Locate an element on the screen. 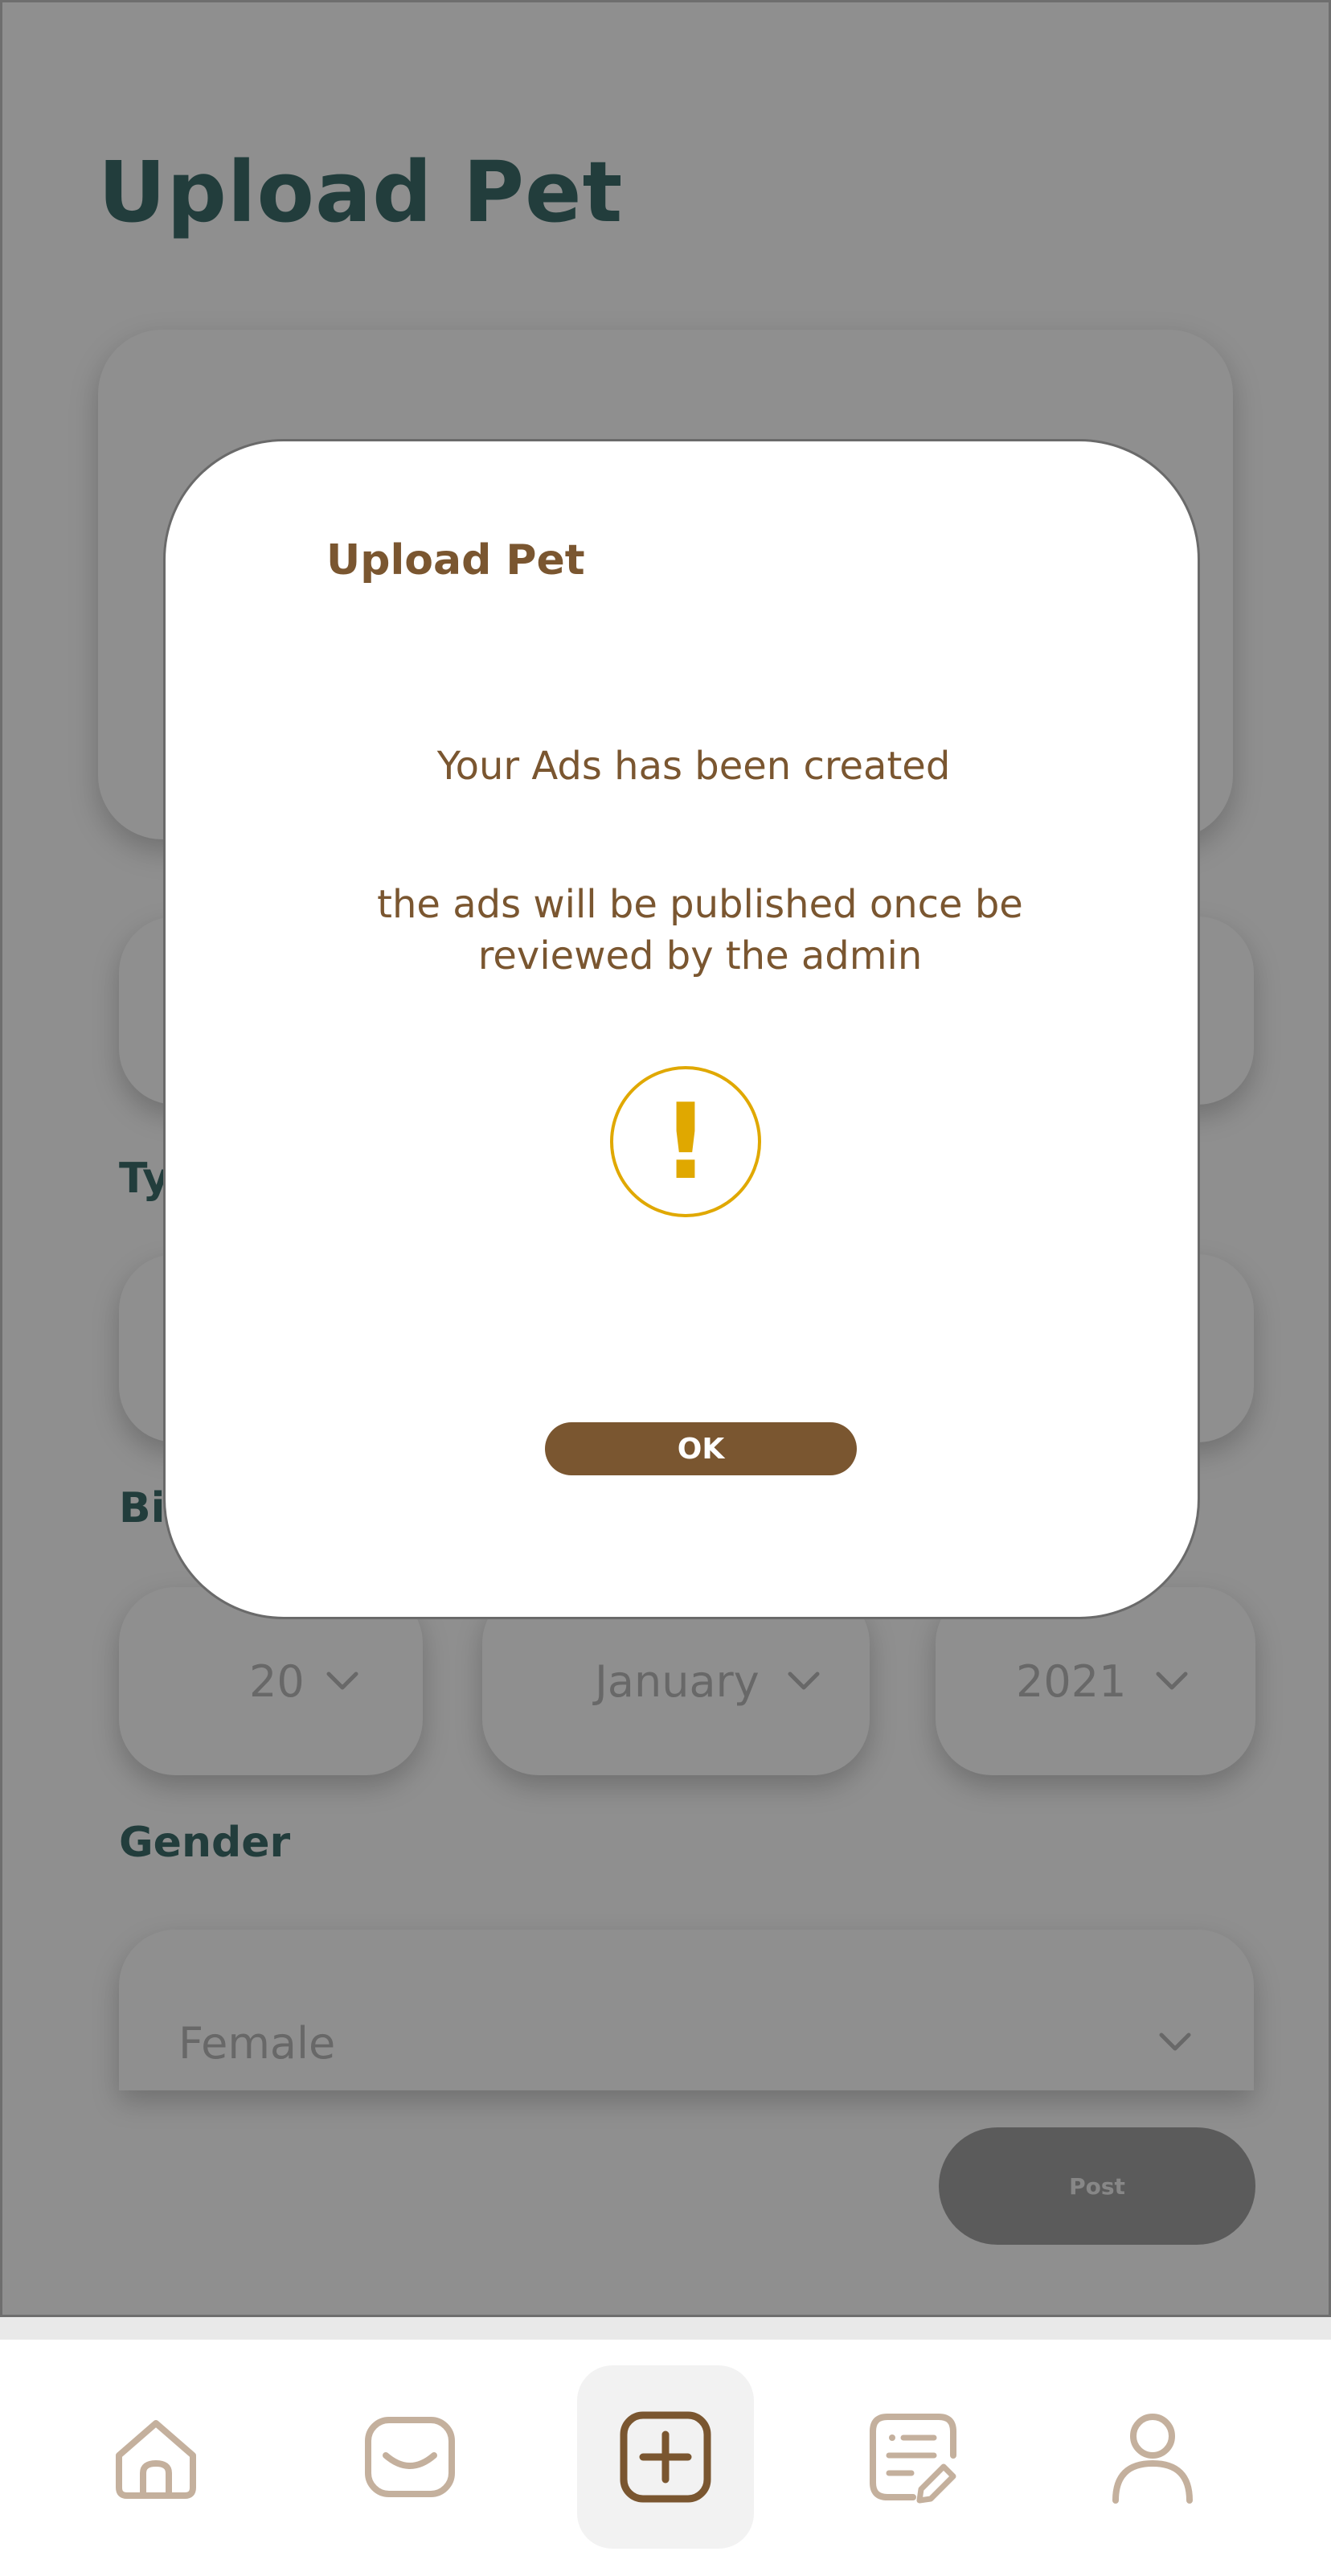  listing-edit-icon is located at coordinates (913, 2459).